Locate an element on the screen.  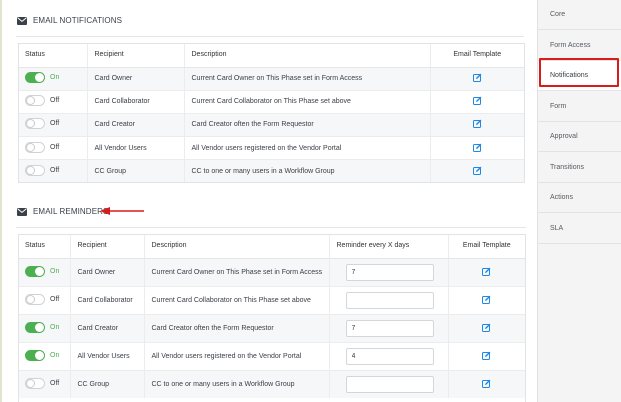
notifications-title: EMAIL NOTIFICATIONS is located at coordinates (78, 20).